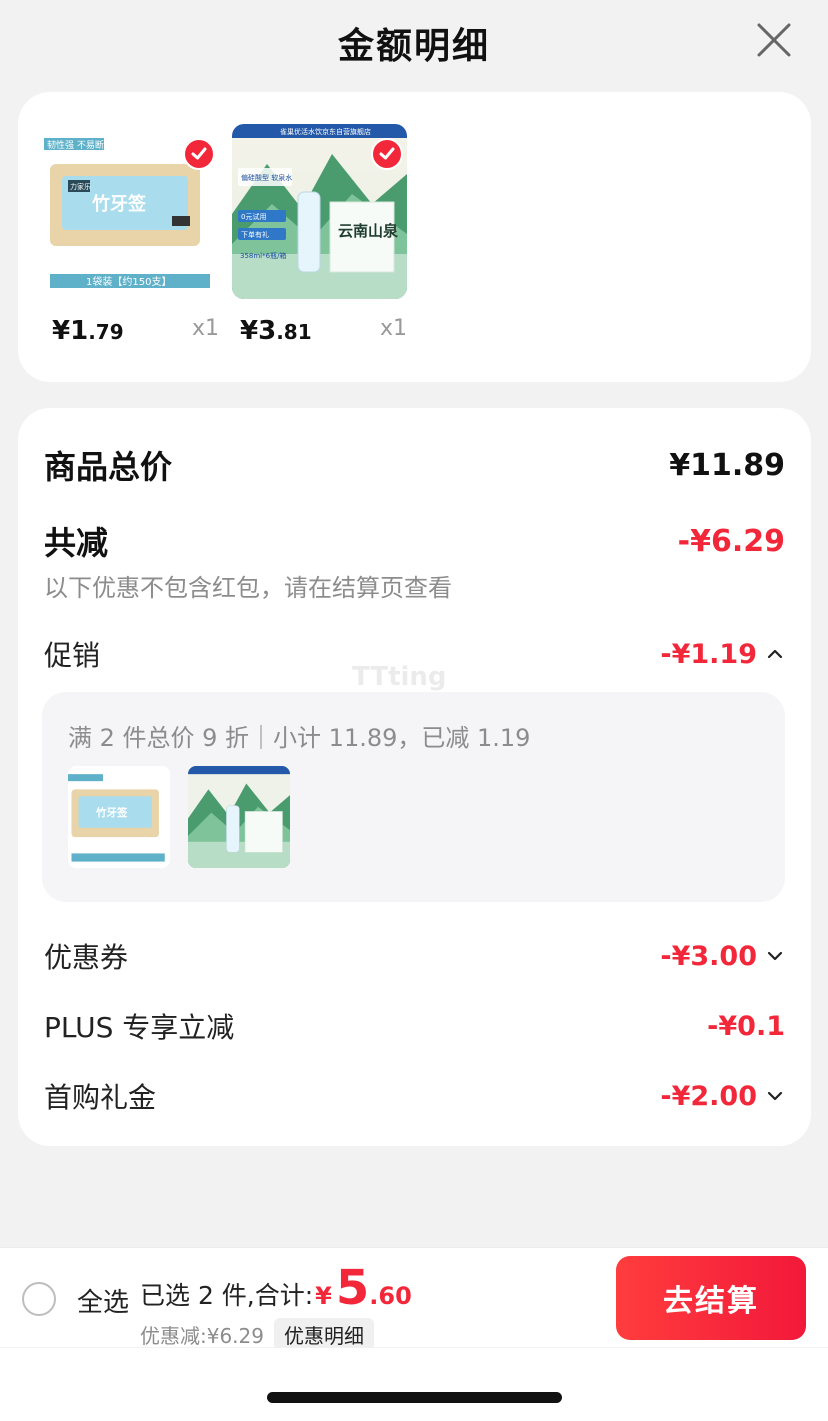 The height and width of the screenshot is (1421, 828). Describe the element at coordinates (390, 1296) in the screenshot. I see `total-amount-dec: .60` at that location.